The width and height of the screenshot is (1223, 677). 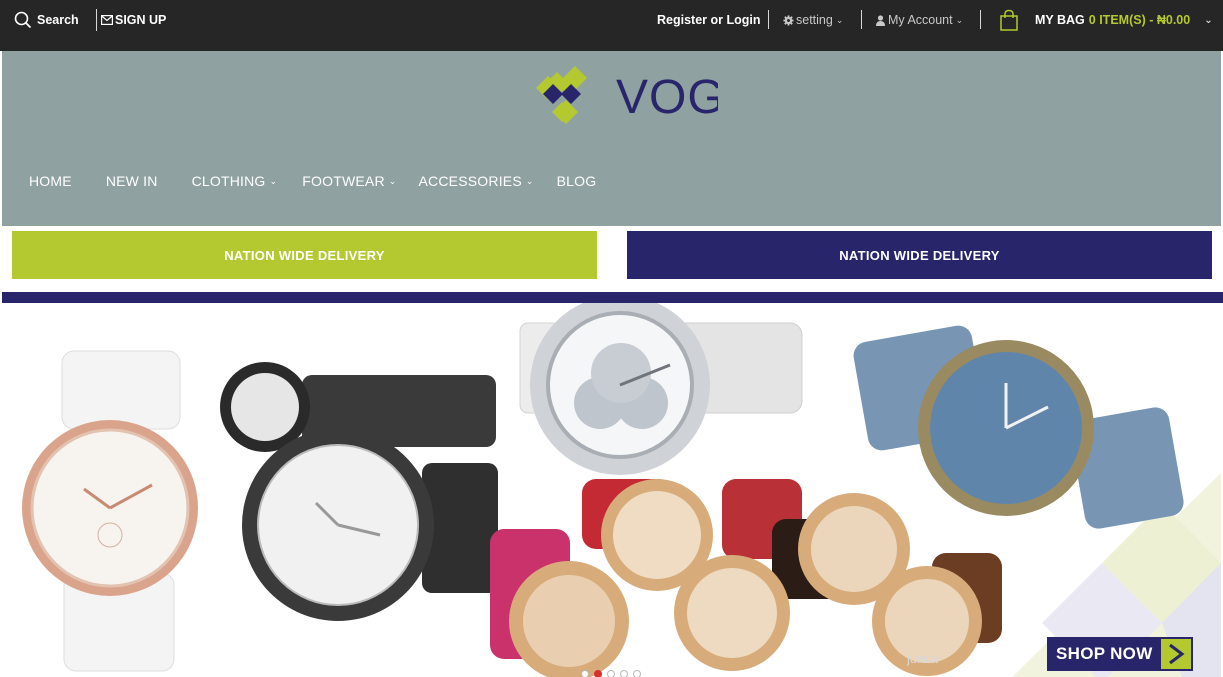 I want to click on my-account-label: My Account, so click(x=920, y=20).